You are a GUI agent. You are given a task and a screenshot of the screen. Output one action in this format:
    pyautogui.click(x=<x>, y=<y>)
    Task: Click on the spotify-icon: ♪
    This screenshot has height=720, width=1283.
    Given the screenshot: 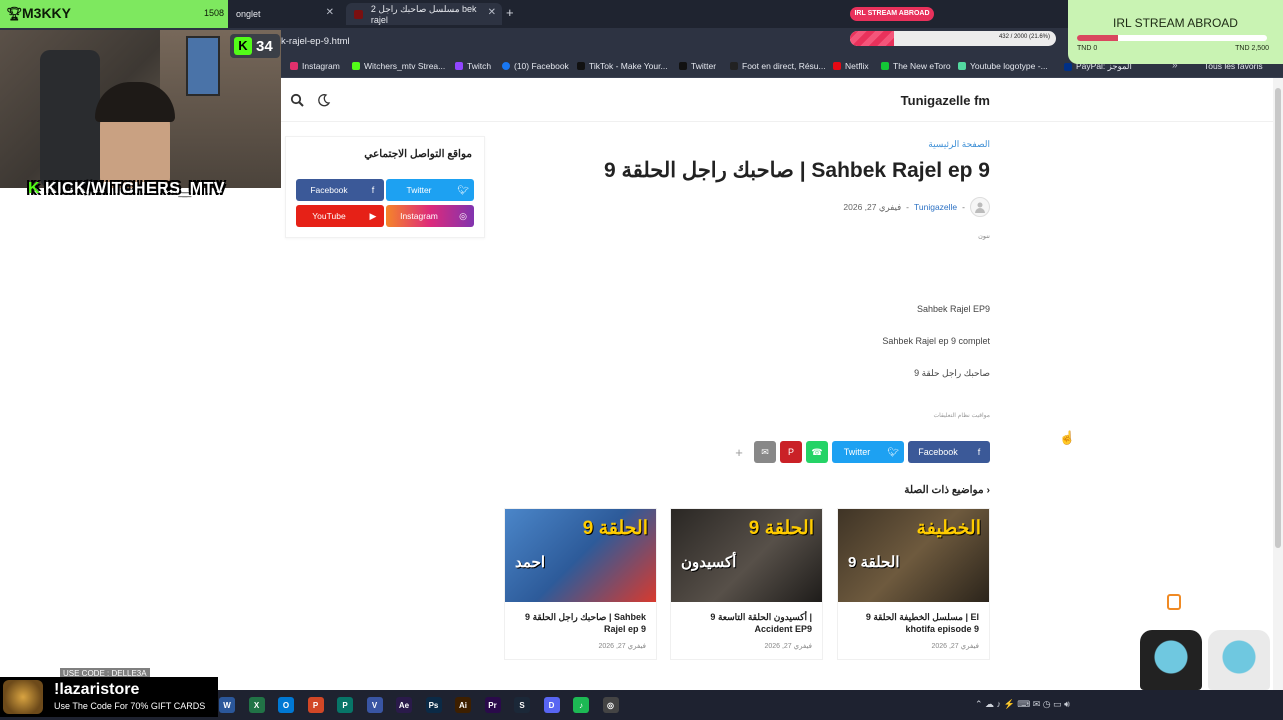 What is the action you would take?
    pyautogui.click(x=581, y=705)
    